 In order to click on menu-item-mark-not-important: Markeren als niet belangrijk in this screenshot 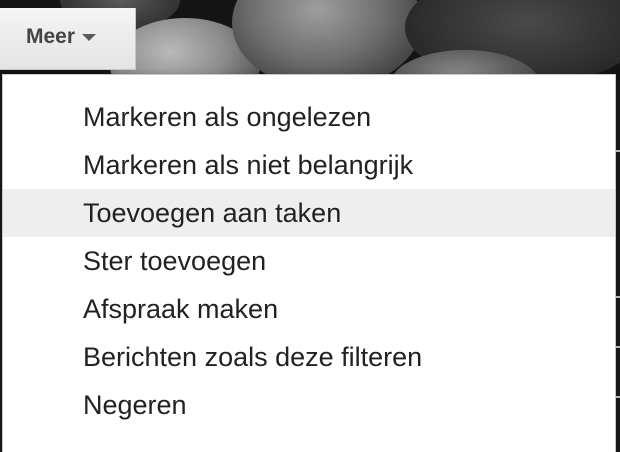, I will do `click(309, 165)`.